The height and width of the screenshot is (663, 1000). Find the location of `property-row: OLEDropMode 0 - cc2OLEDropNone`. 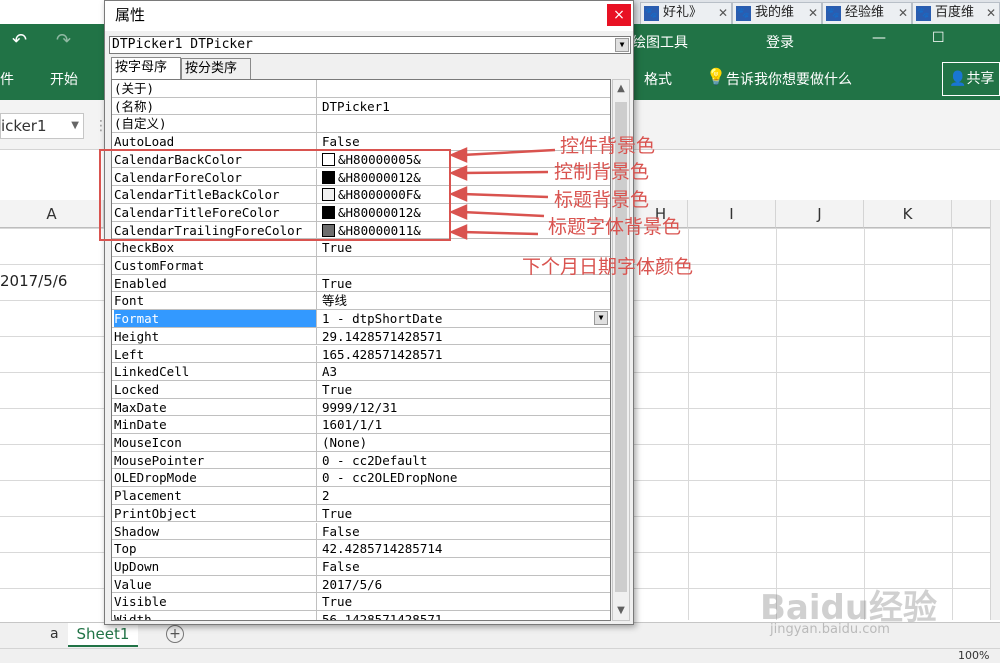

property-row: OLEDropMode 0 - cc2OLEDropNone is located at coordinates (361, 478).